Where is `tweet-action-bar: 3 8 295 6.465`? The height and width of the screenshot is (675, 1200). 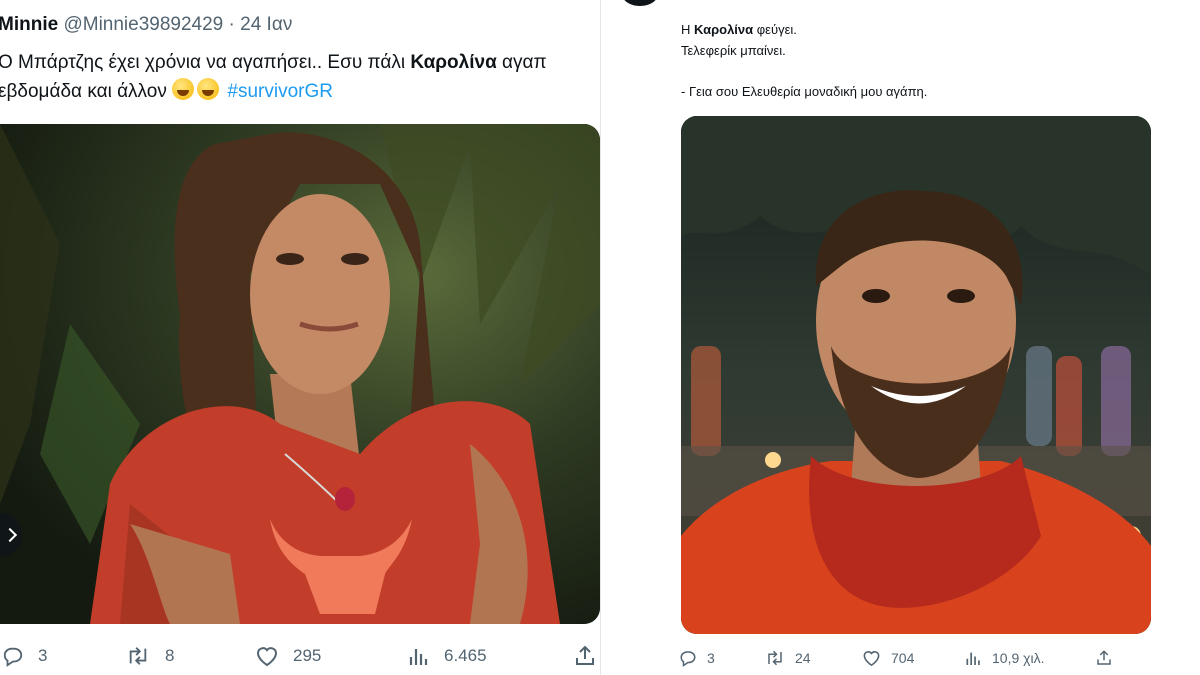 tweet-action-bar: 3 8 295 6.465 is located at coordinates (300, 656).